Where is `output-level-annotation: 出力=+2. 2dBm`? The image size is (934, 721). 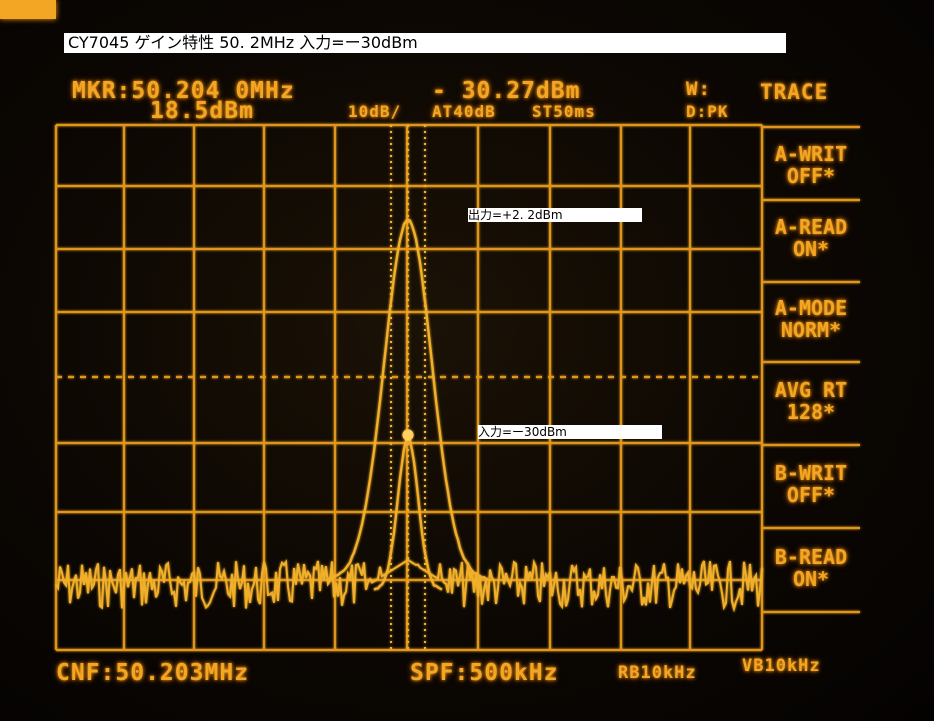 output-level-annotation: 出力=+2. 2dBm is located at coordinates (555, 215).